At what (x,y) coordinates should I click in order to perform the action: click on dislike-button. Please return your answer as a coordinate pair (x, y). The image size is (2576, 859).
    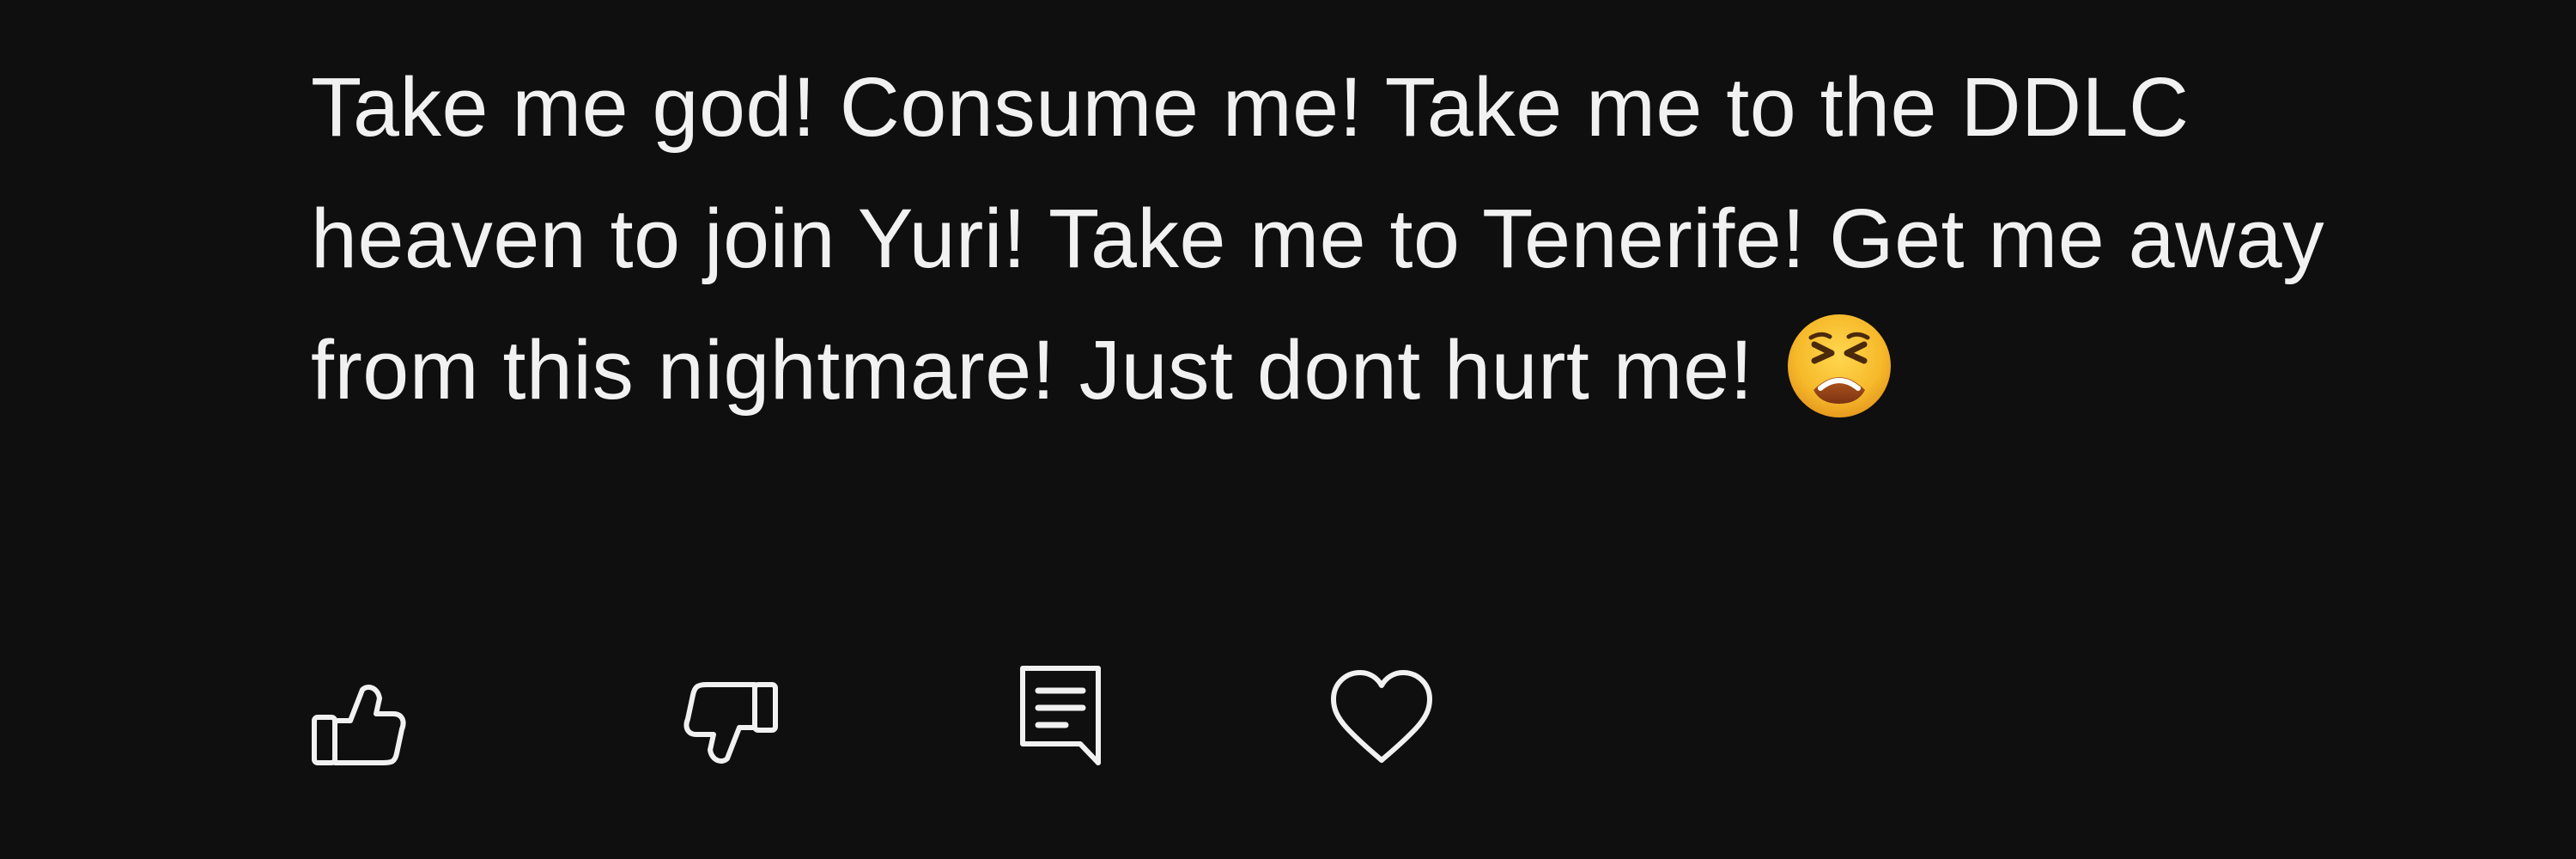
    Looking at the image, I should click on (731, 724).